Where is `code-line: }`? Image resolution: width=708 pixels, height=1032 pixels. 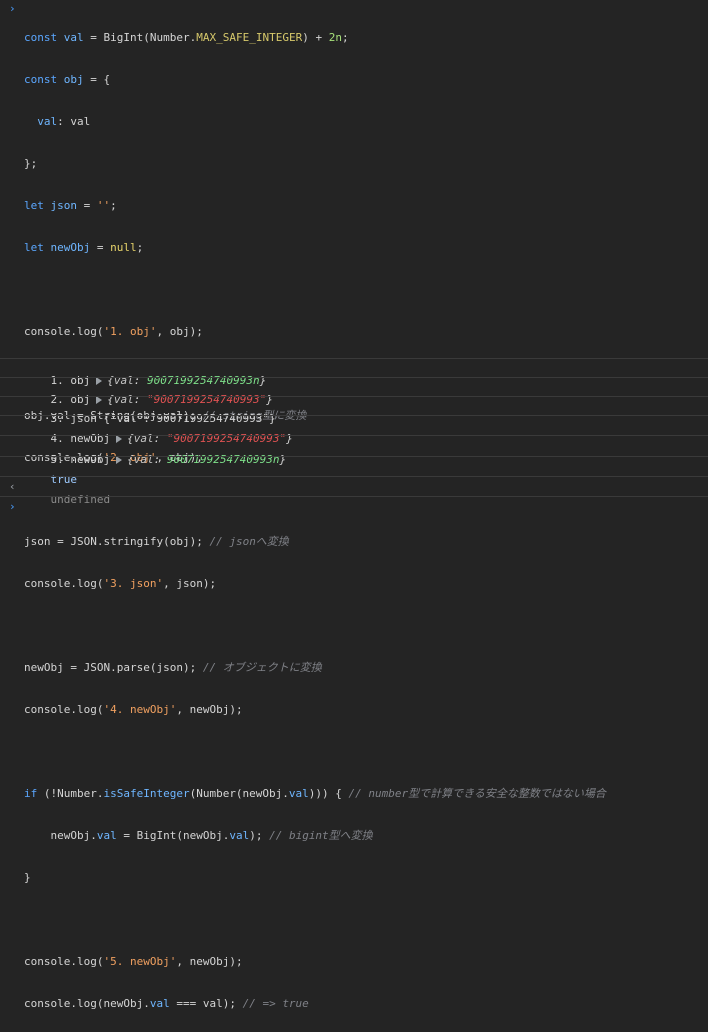
code-line: } is located at coordinates (27, 877).